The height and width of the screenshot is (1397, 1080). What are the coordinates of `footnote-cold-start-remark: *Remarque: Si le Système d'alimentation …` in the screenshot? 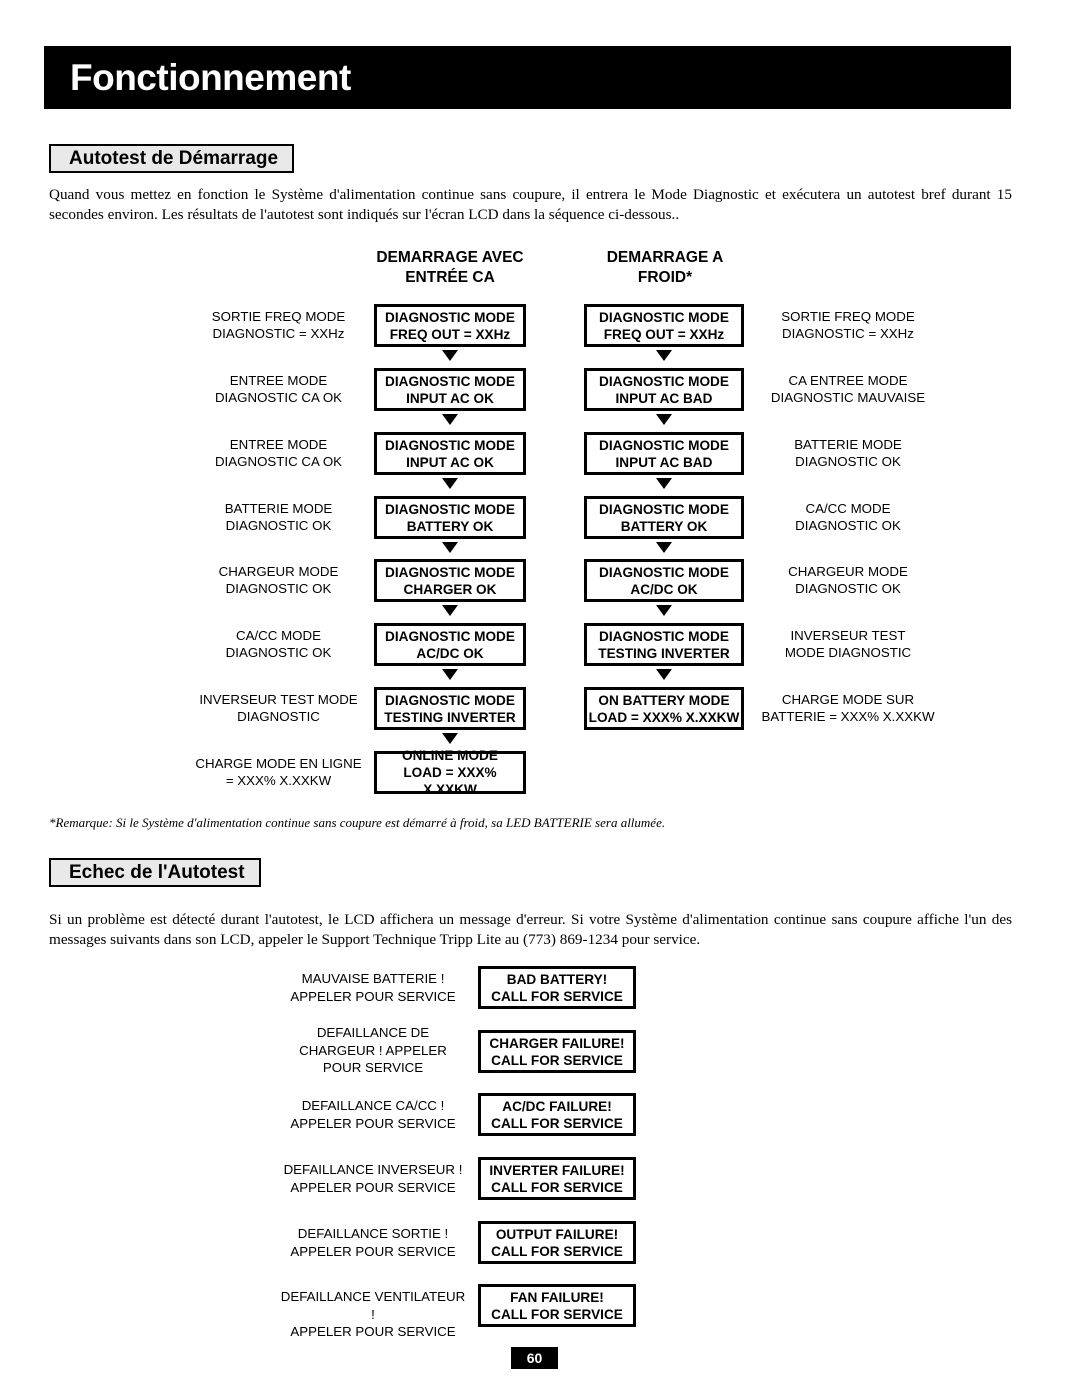 It's located at (357, 822).